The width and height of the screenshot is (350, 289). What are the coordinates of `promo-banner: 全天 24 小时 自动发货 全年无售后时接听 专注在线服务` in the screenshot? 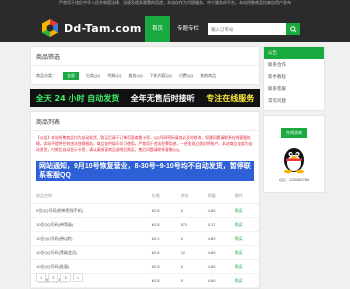 It's located at (145, 98).